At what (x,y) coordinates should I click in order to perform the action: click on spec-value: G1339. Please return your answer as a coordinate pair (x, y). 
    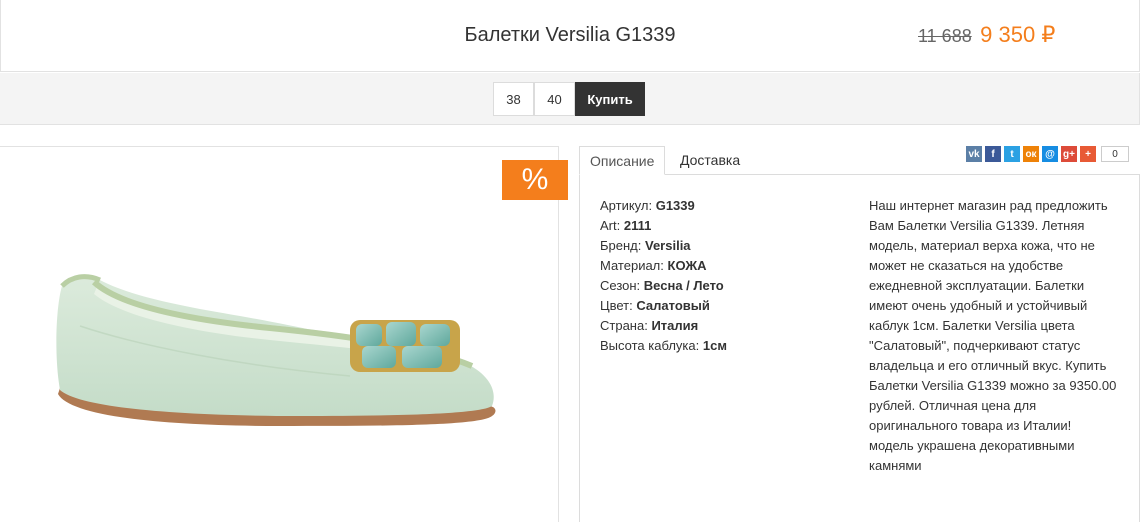
    Looking at the image, I should click on (675, 205).